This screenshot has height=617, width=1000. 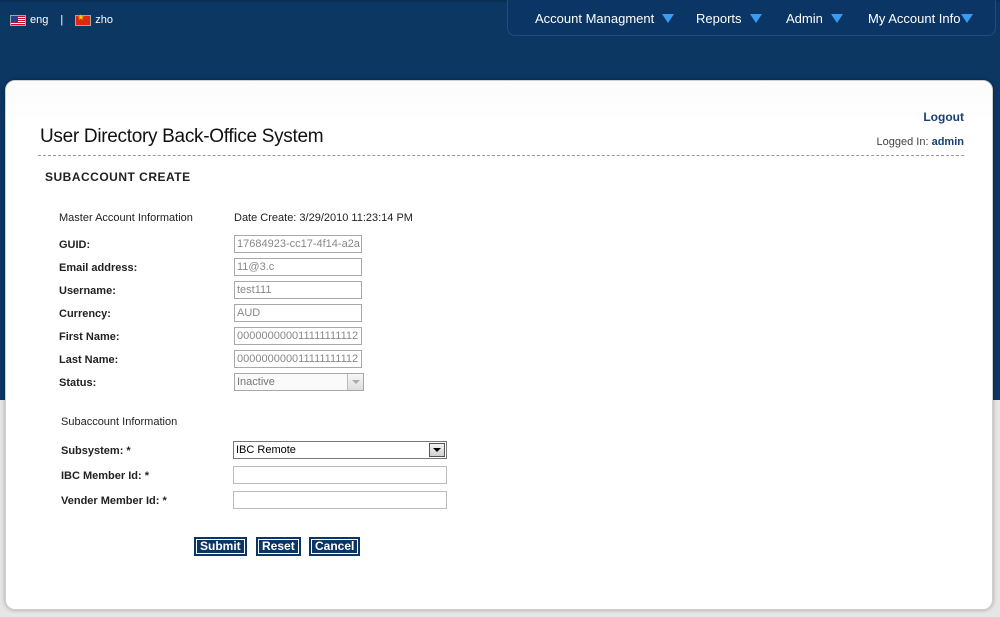 What do you see at coordinates (323, 218) in the screenshot?
I see `date-create: Date Create: 3/29/2010 11:23:14 PM` at bounding box center [323, 218].